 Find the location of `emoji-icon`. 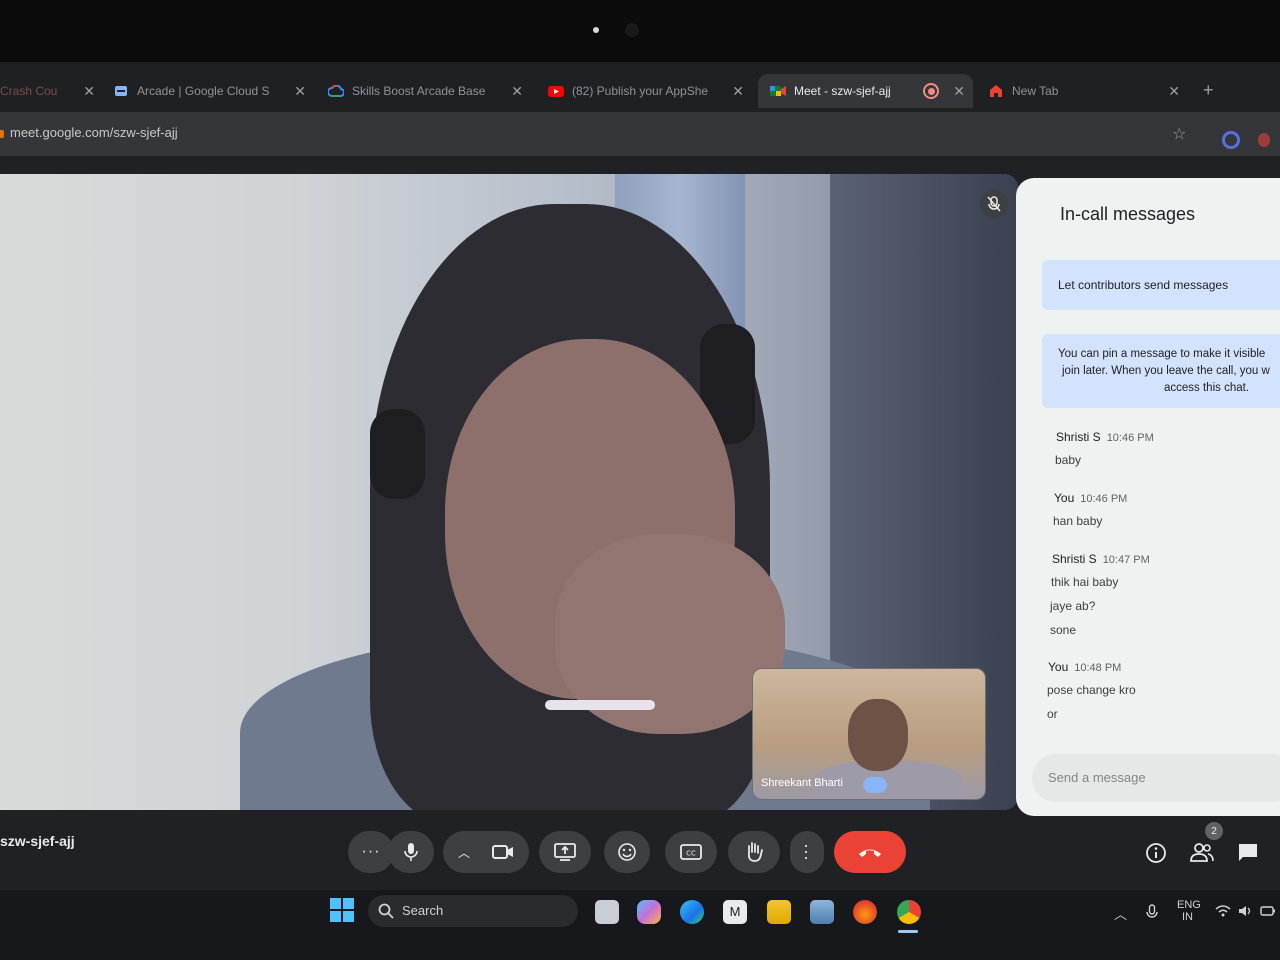

emoji-icon is located at coordinates (627, 852).